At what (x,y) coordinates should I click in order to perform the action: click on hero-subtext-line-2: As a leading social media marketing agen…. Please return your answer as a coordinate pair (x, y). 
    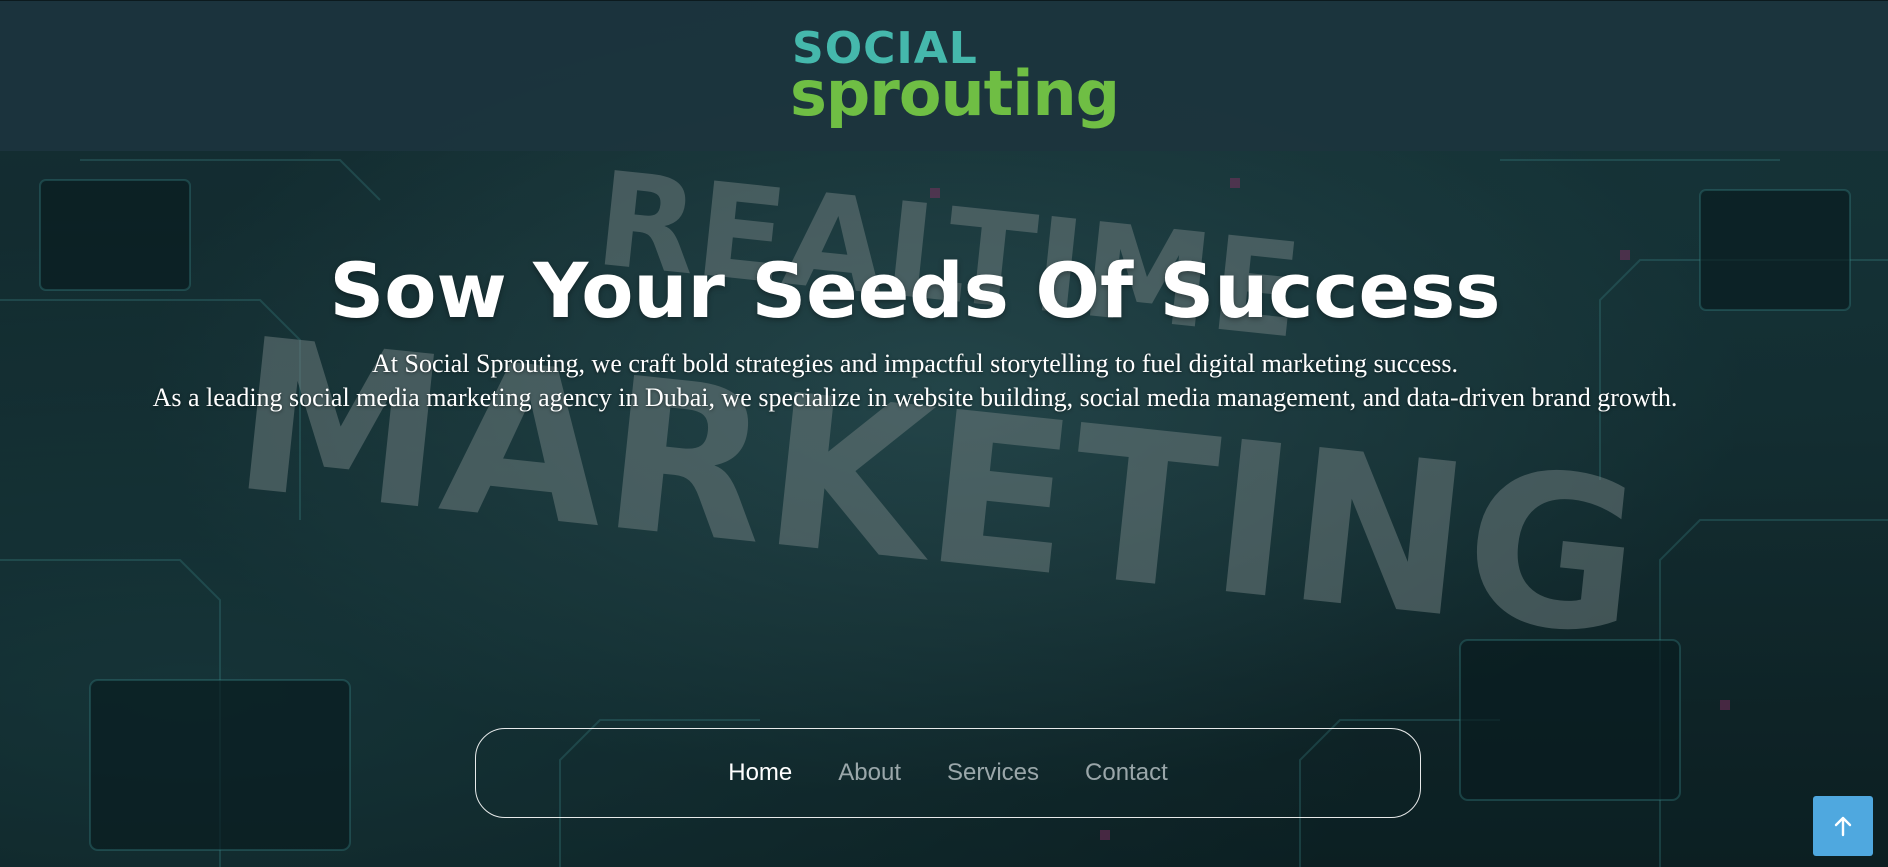
    Looking at the image, I should click on (915, 397).